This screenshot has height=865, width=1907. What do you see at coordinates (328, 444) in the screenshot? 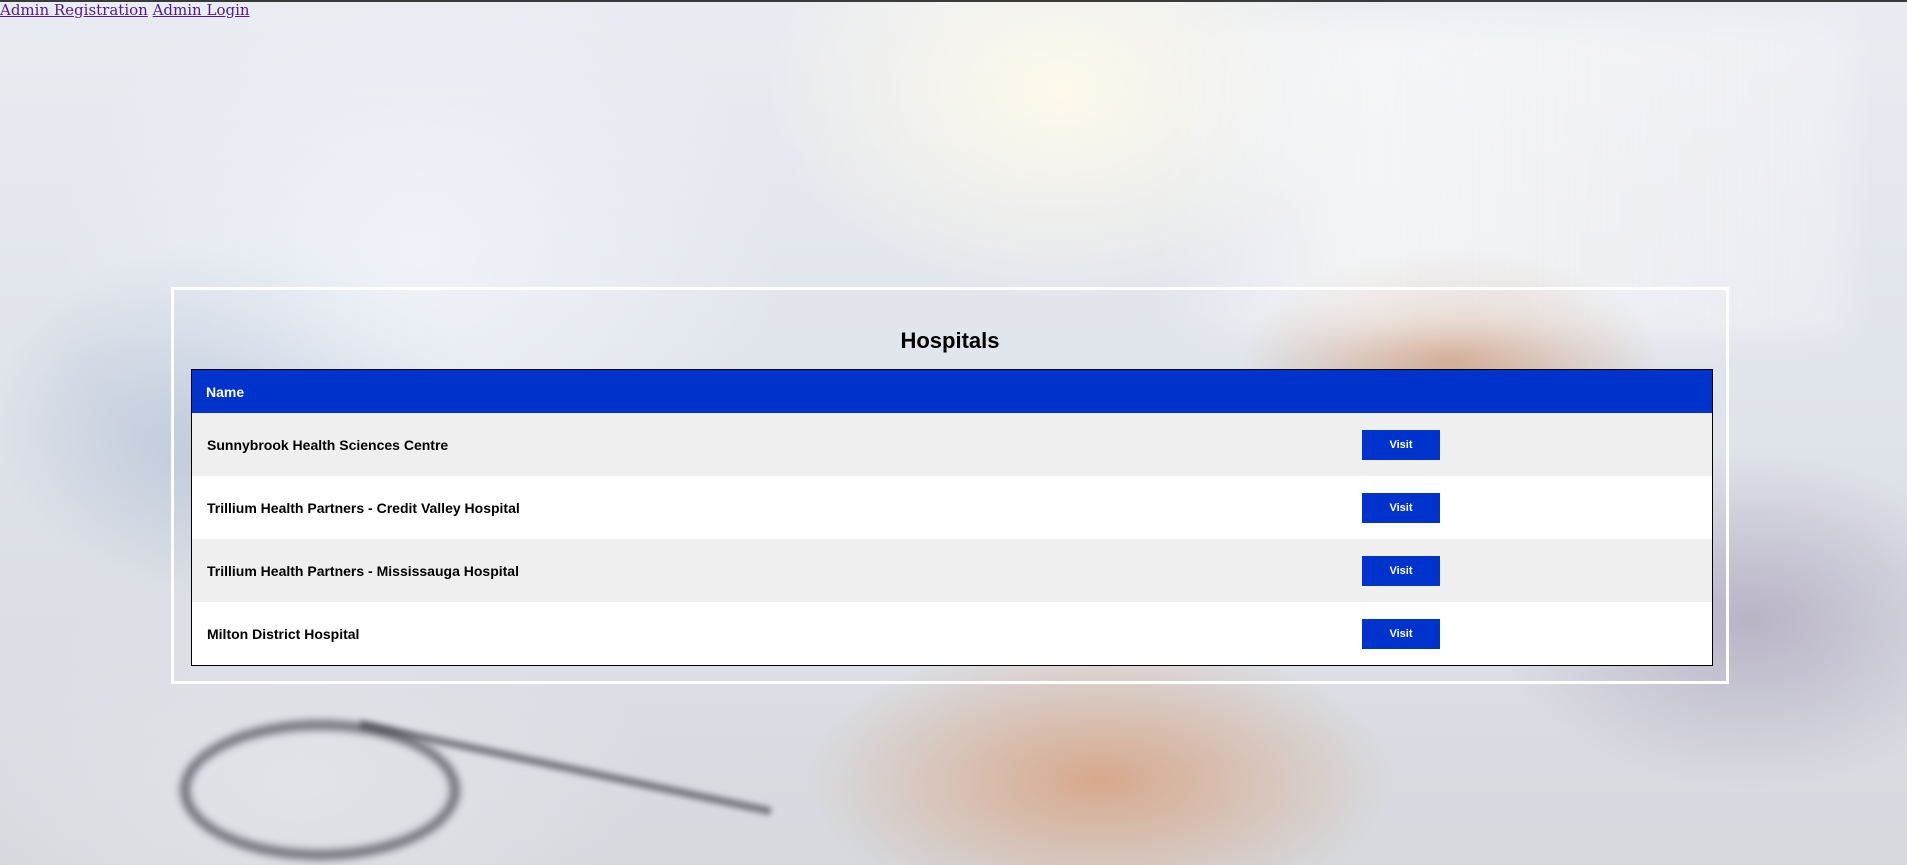
I see `hospital-name: Sunnybrook Health Sciences Centre` at bounding box center [328, 444].